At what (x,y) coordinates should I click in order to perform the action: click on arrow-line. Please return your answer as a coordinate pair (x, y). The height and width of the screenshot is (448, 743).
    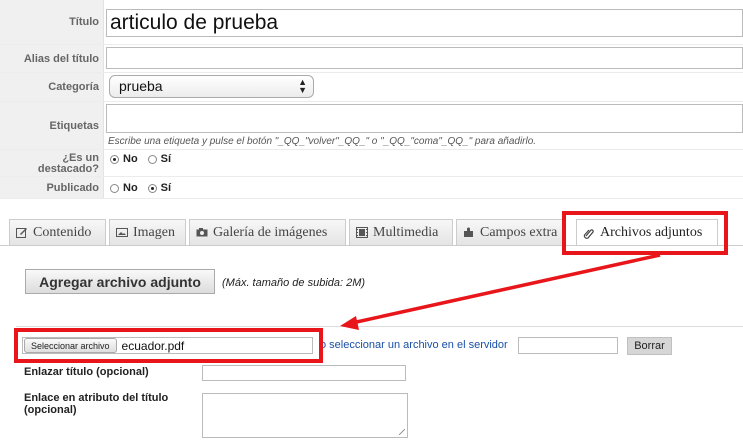
    Looking at the image, I should click on (506, 289).